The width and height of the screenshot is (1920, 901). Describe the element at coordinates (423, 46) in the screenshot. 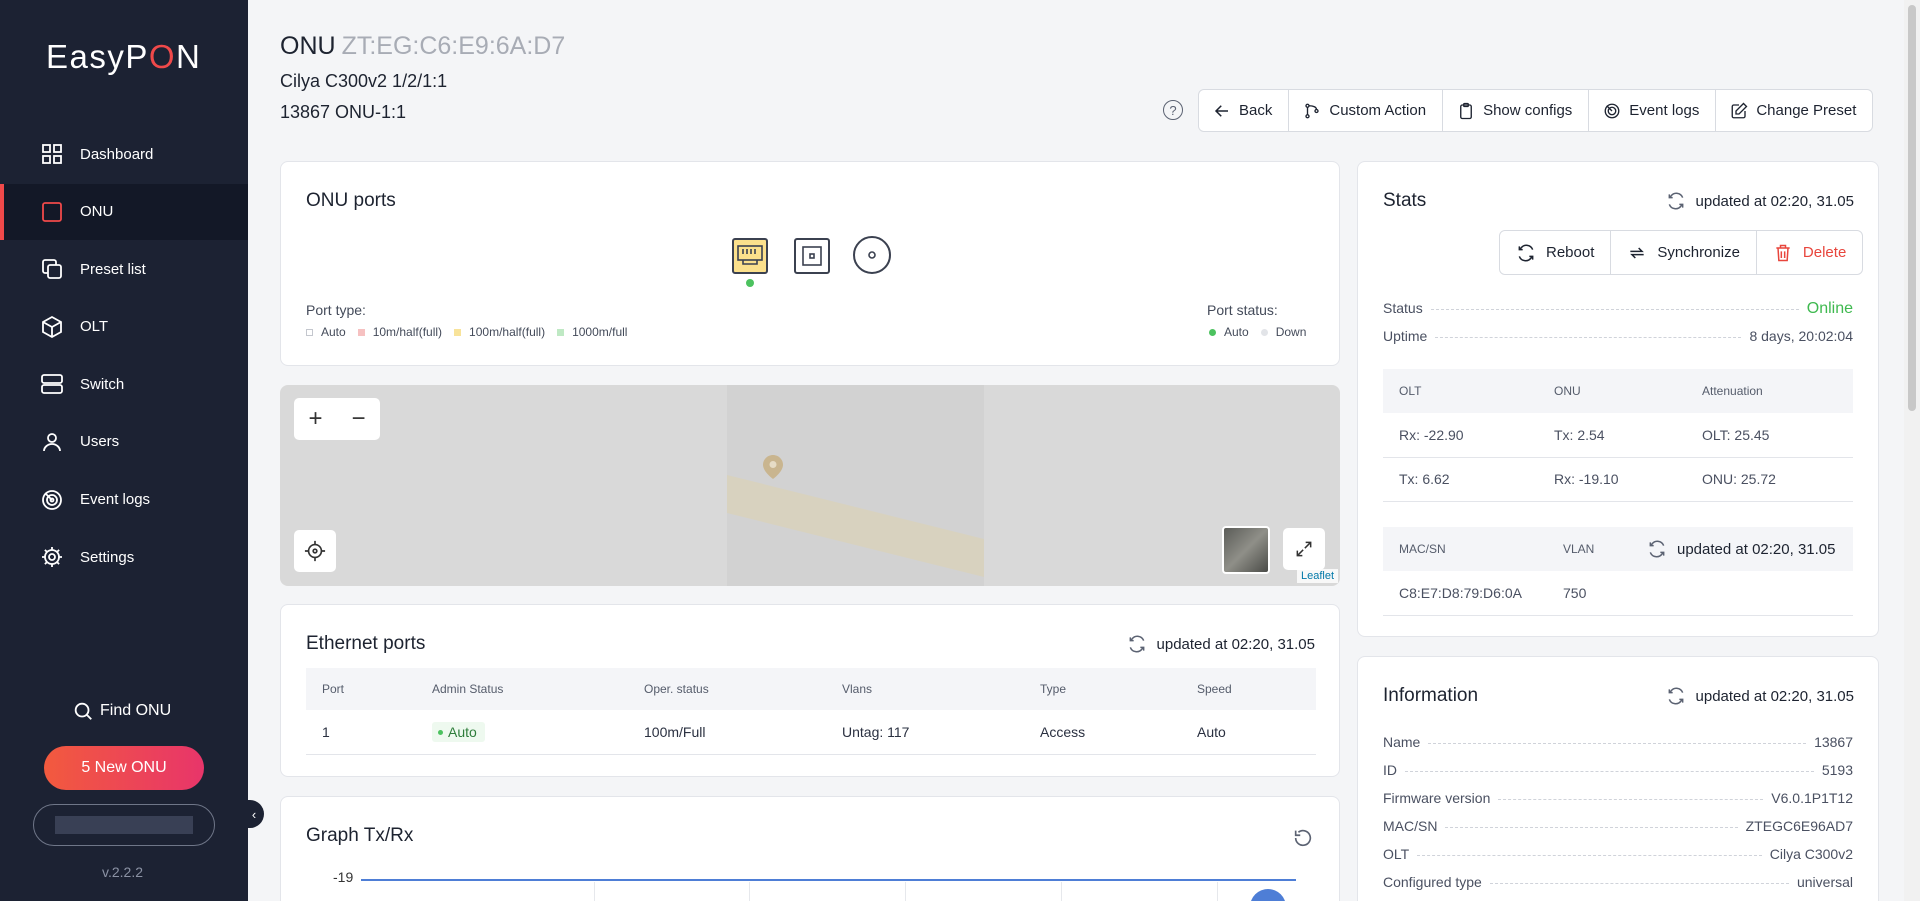

I see `page-title: ONU ZT:EG:C6:E9:6A:D7` at that location.